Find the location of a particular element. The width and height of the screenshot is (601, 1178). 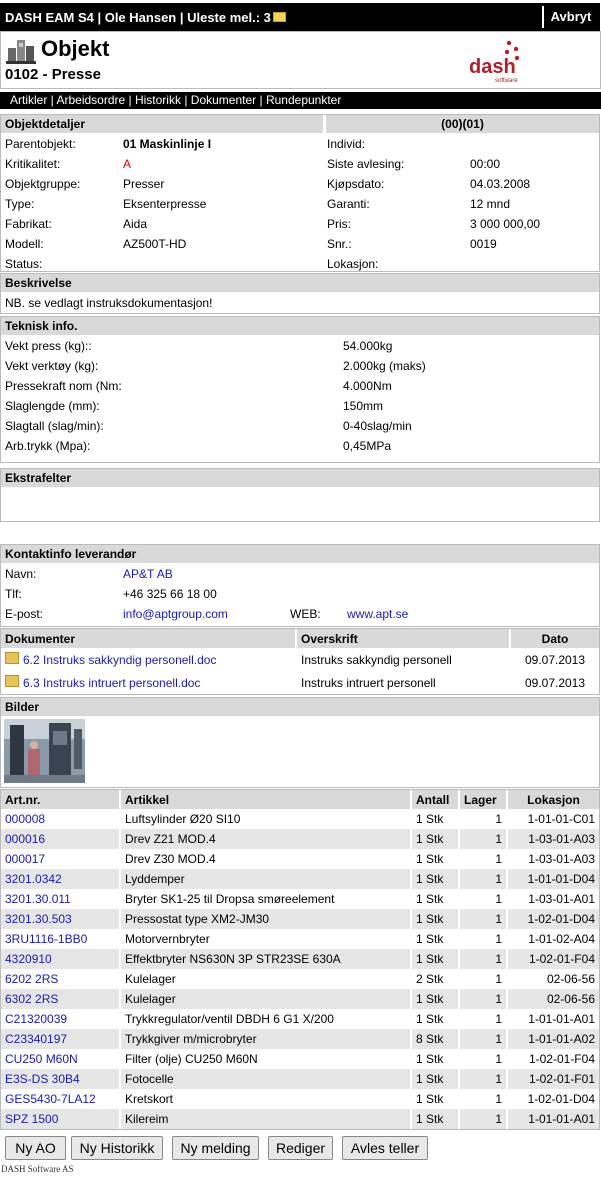

nav-arbeidsordre: Arbeidsordre is located at coordinates (90, 100).